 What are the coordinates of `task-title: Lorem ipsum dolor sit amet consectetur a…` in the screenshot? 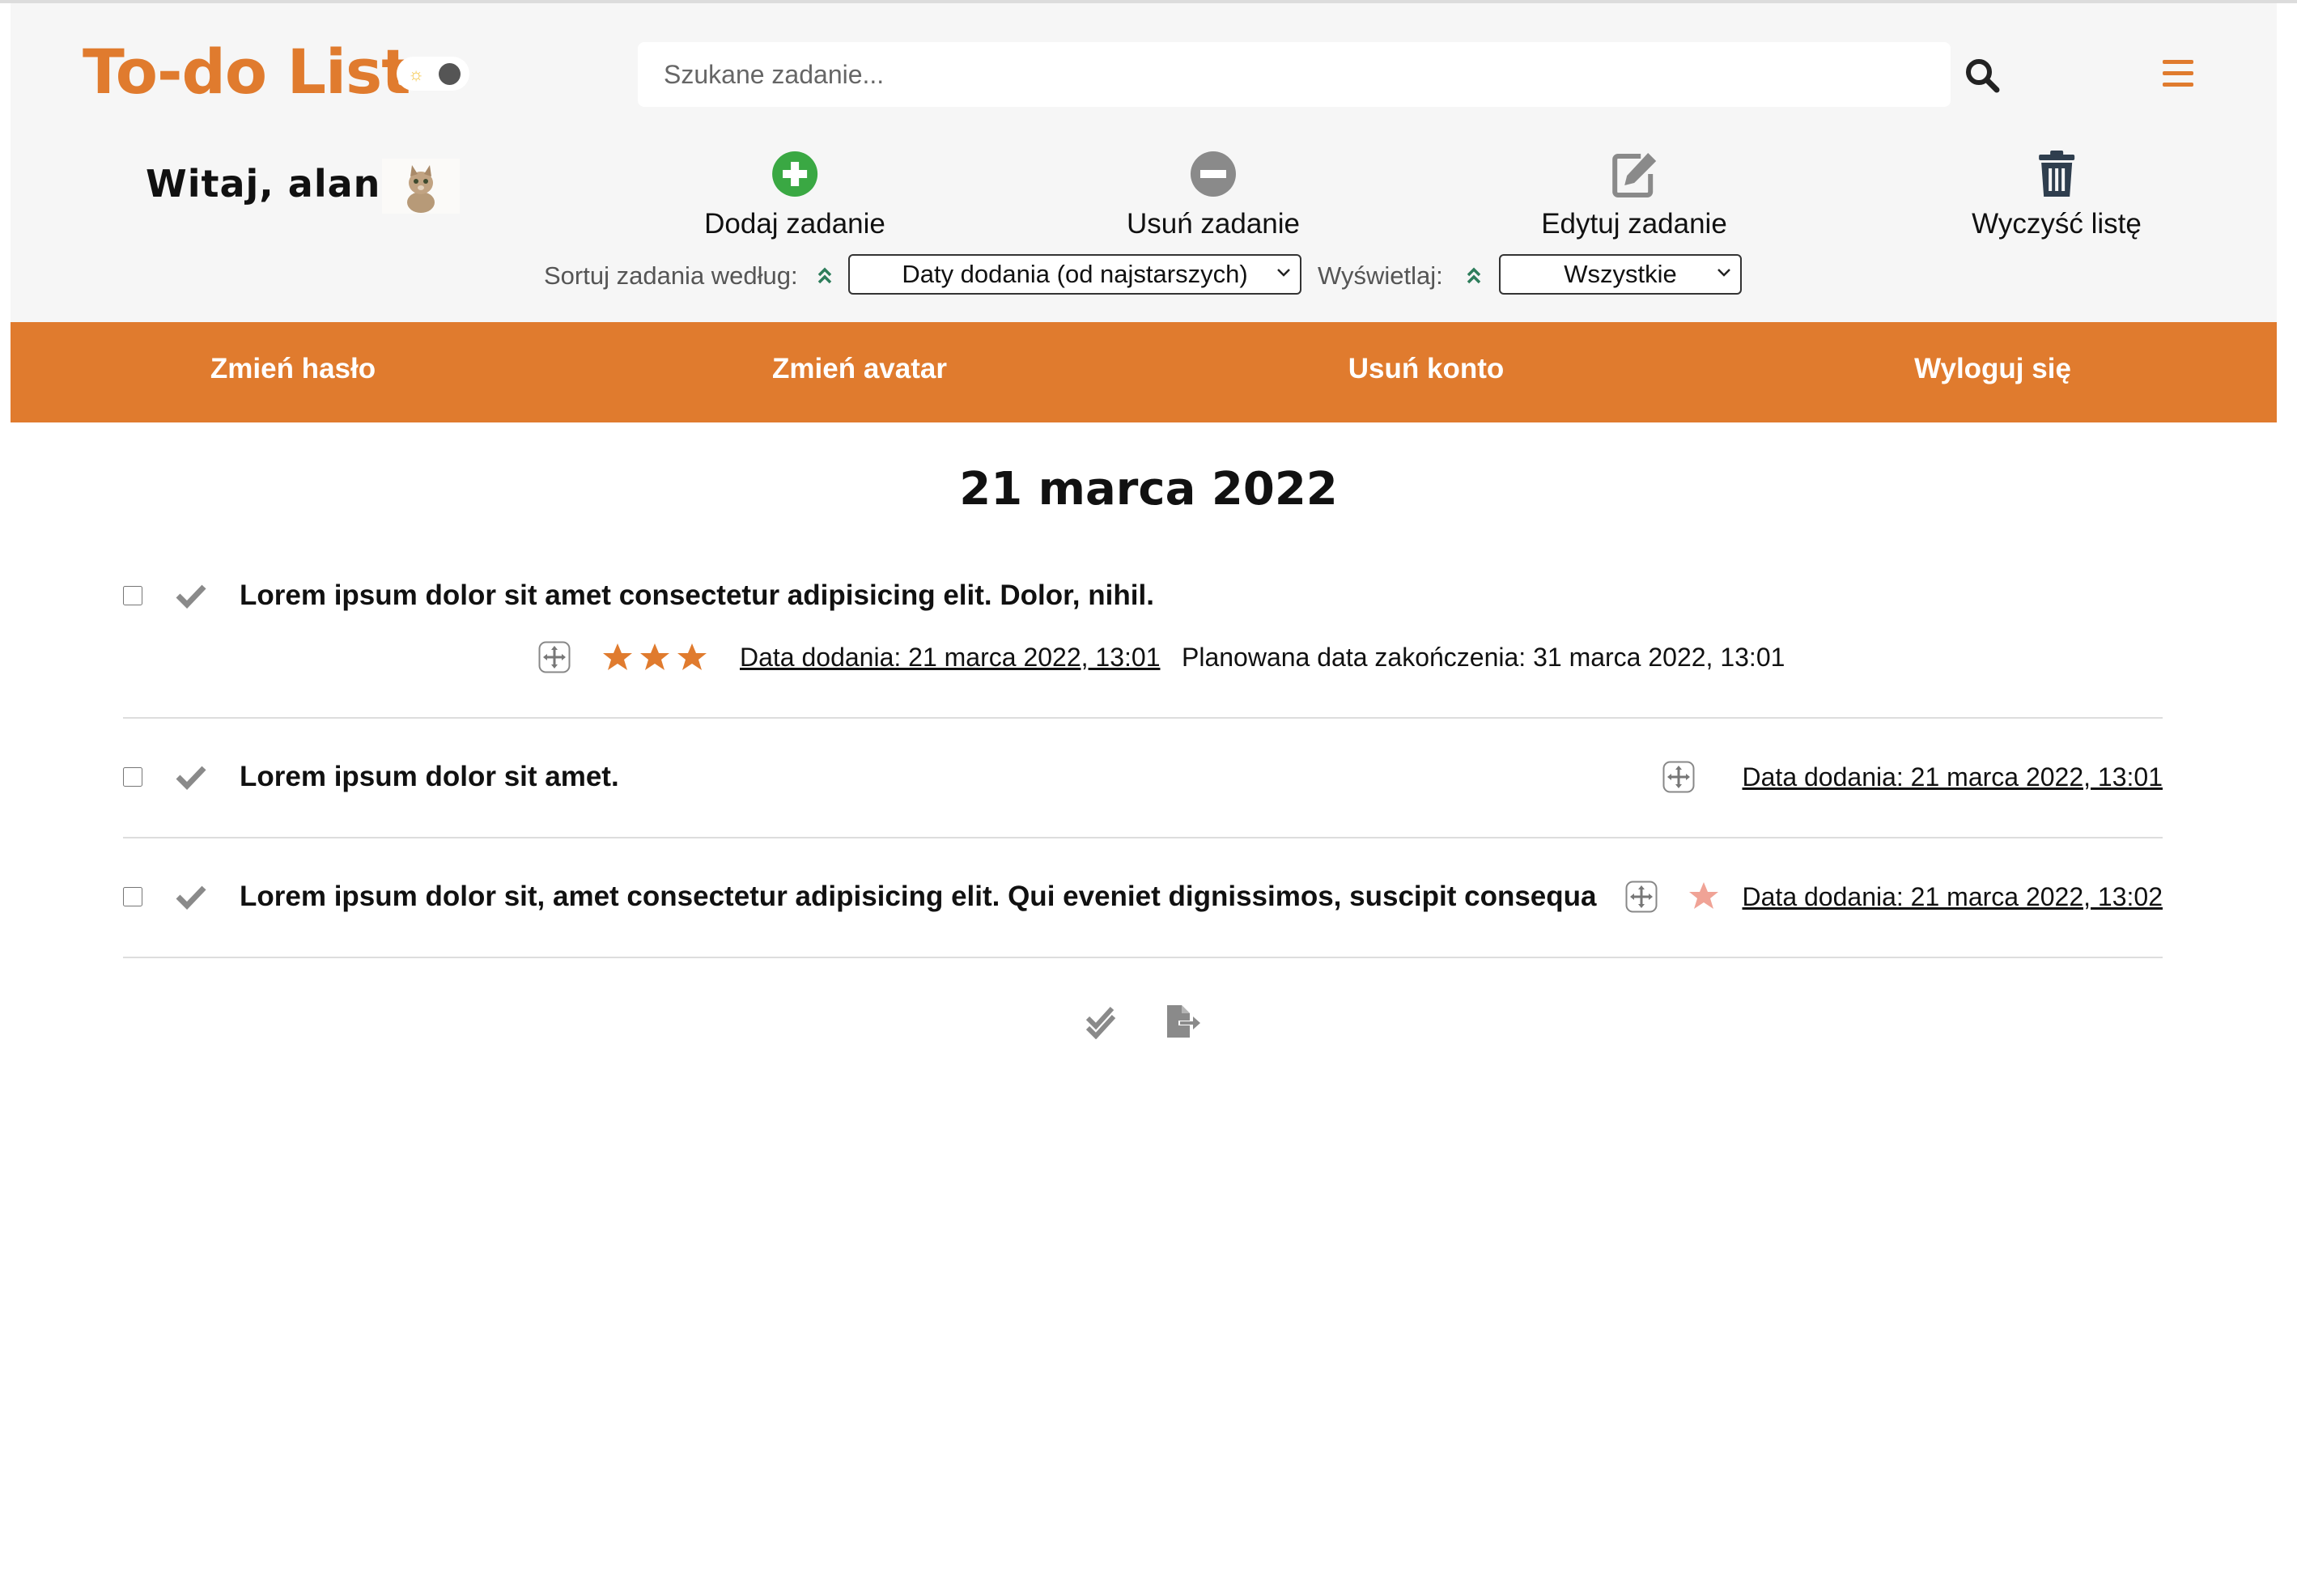 It's located at (697, 595).